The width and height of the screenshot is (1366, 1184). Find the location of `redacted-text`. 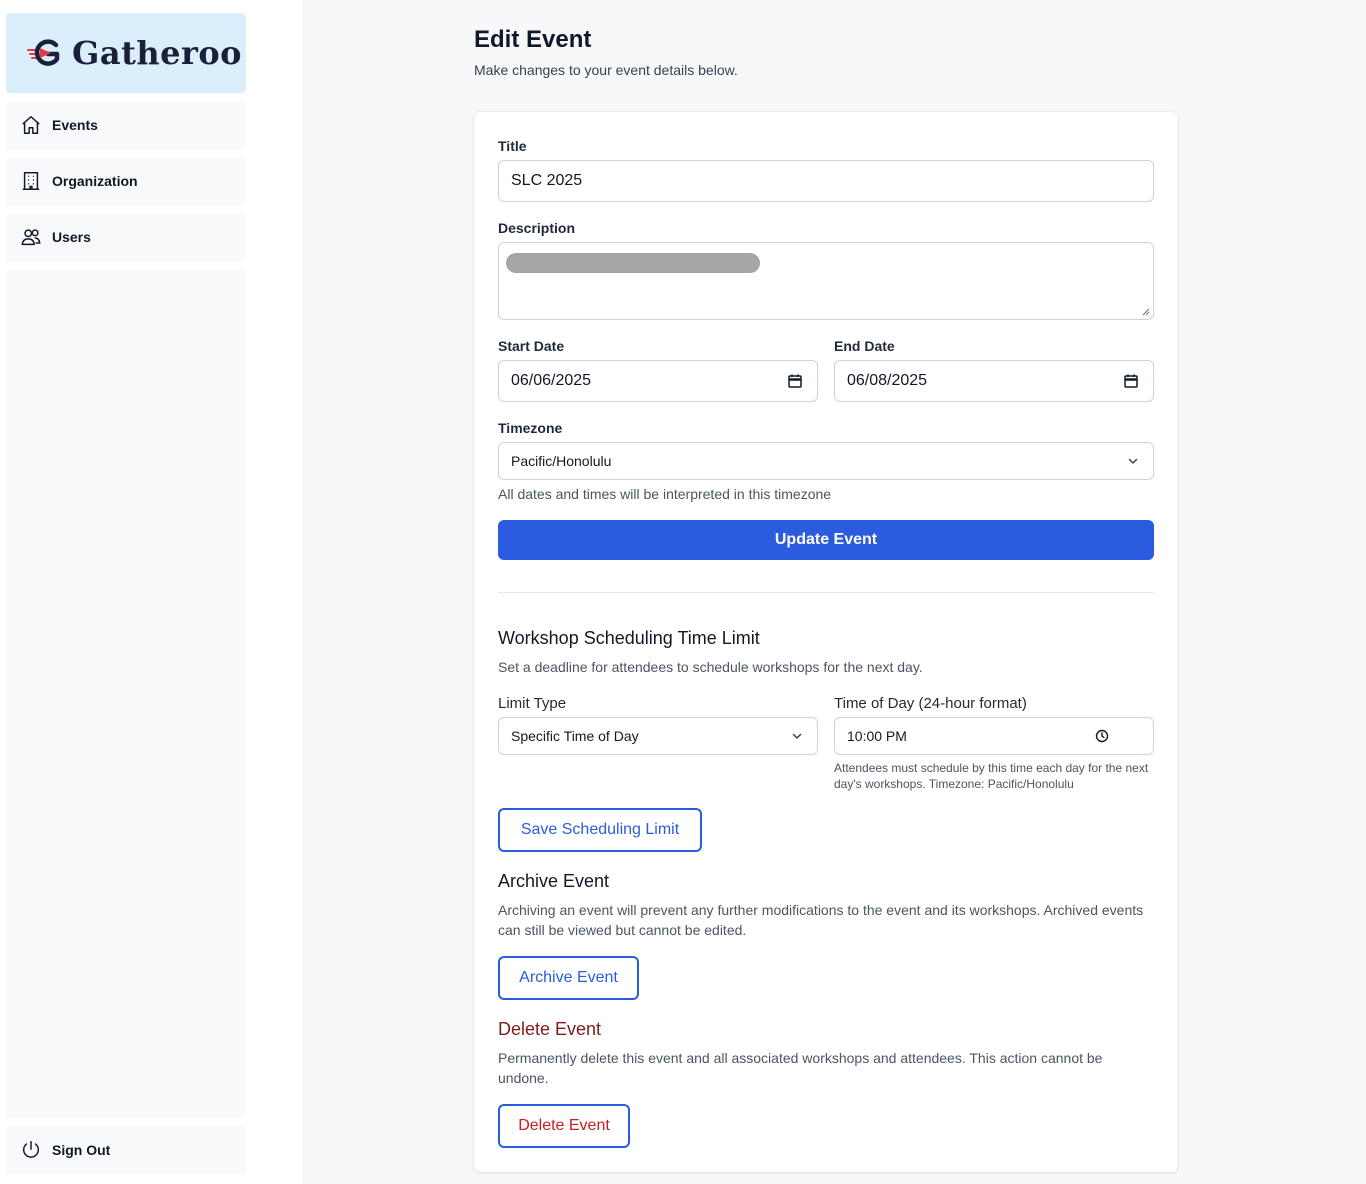

redacted-text is located at coordinates (633, 263).